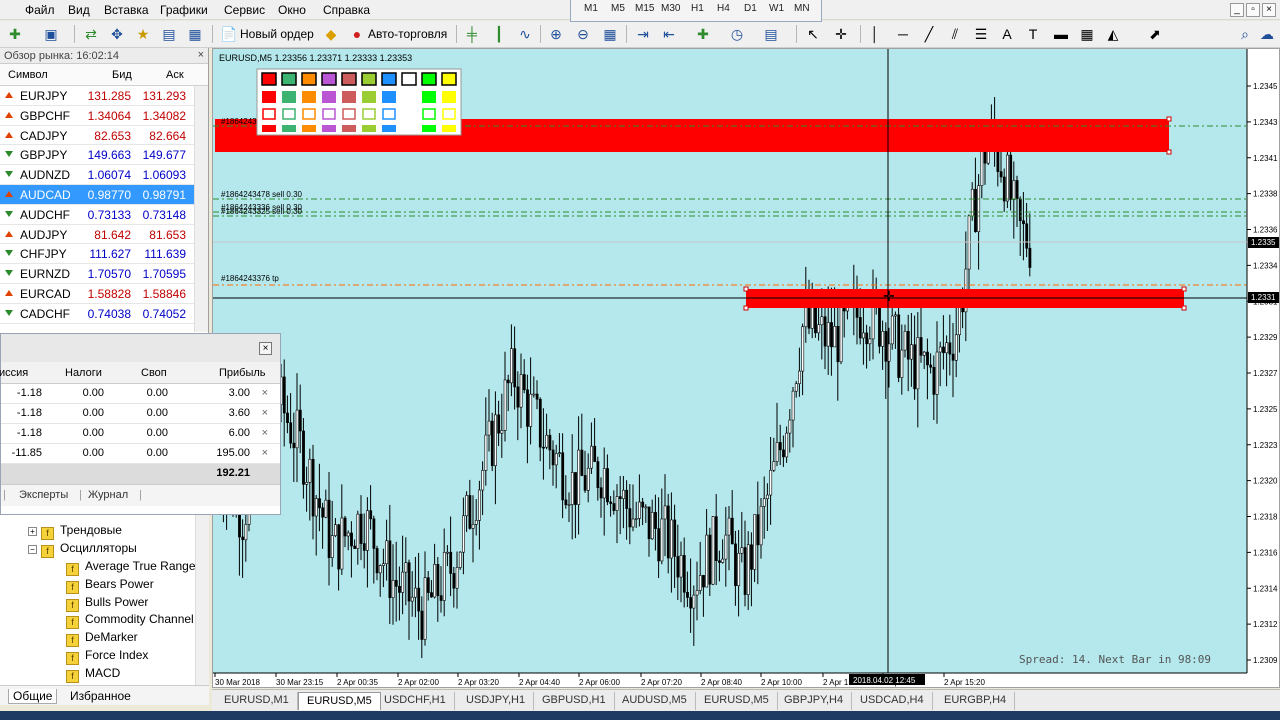  Describe the element at coordinates (359, 102) in the screenshot. I see `color-palette` at that location.